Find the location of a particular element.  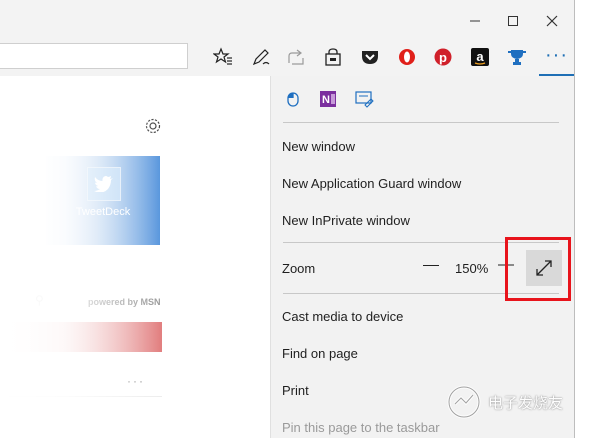

opera-icon is located at coordinates (407, 57).